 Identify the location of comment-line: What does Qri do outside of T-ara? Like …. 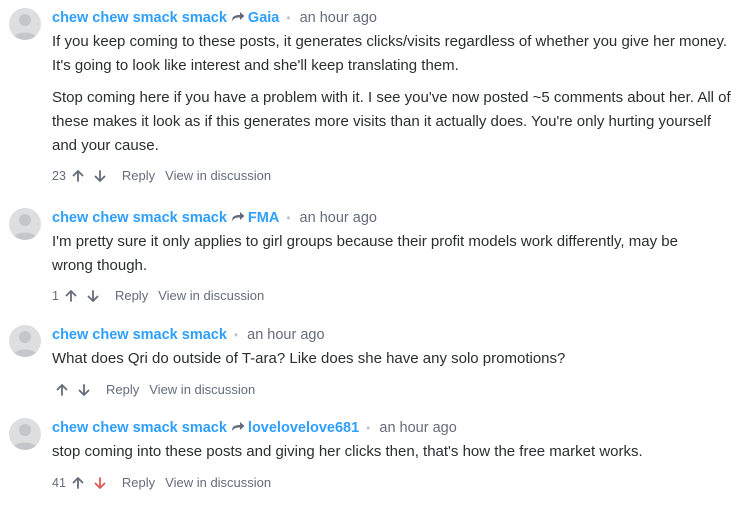
(309, 358).